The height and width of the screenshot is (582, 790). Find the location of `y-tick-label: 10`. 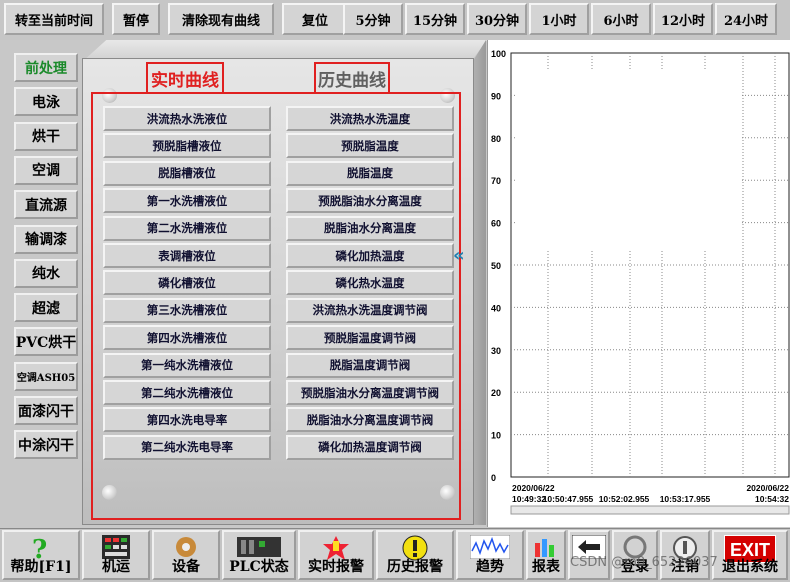

y-tick-label: 10 is located at coordinates (496, 436).